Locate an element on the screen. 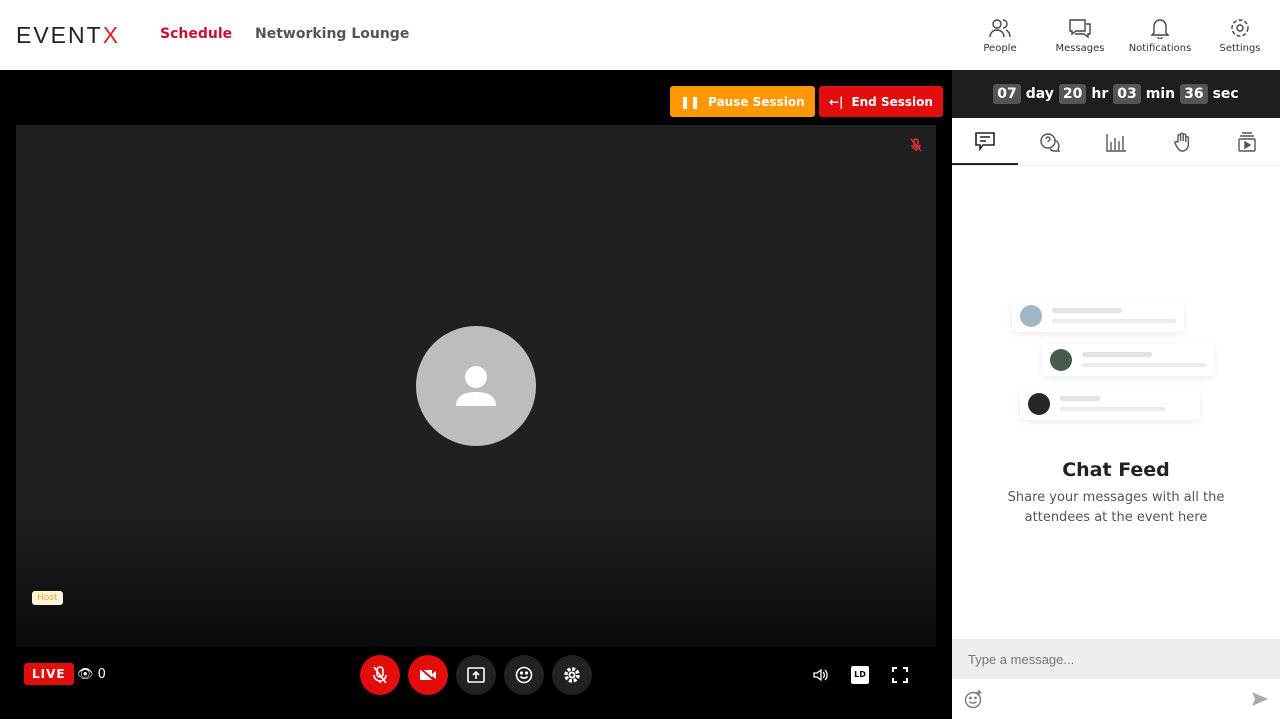  chat-icon is located at coordinates (984, 141).